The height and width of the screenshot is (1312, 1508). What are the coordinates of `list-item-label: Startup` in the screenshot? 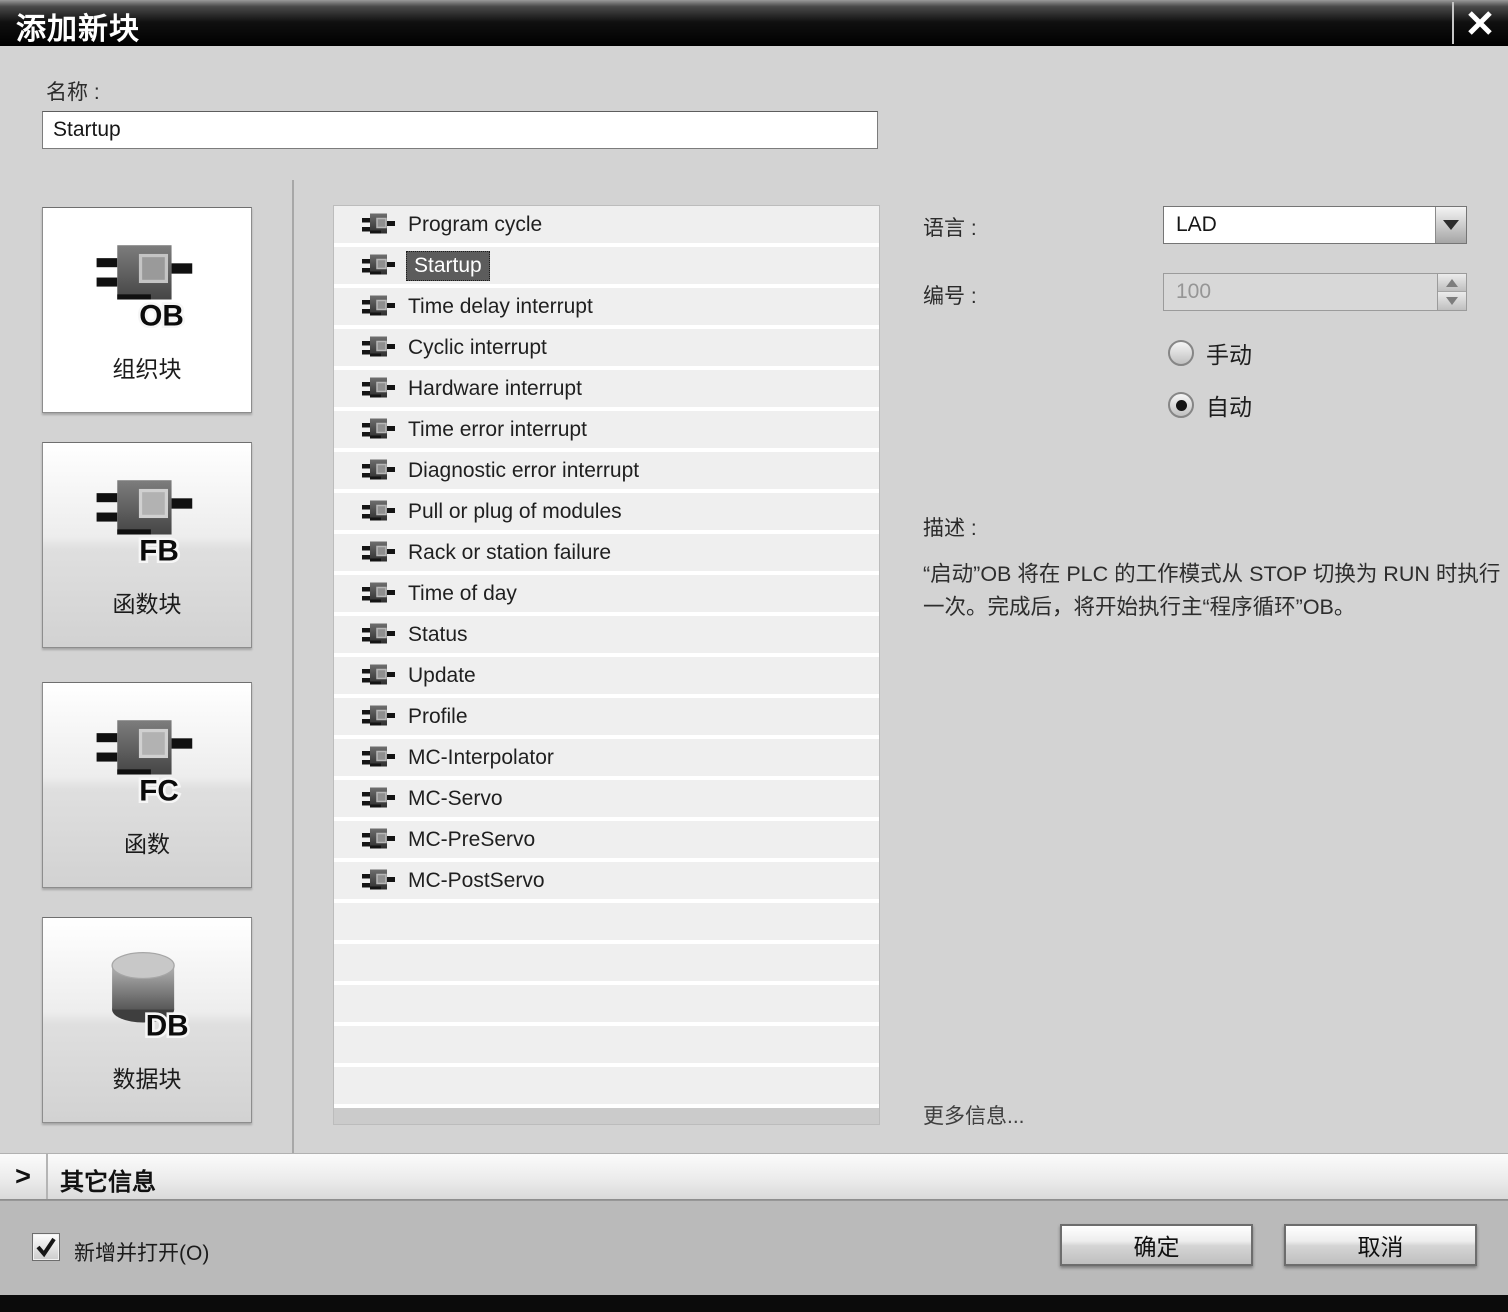 It's located at (448, 265).